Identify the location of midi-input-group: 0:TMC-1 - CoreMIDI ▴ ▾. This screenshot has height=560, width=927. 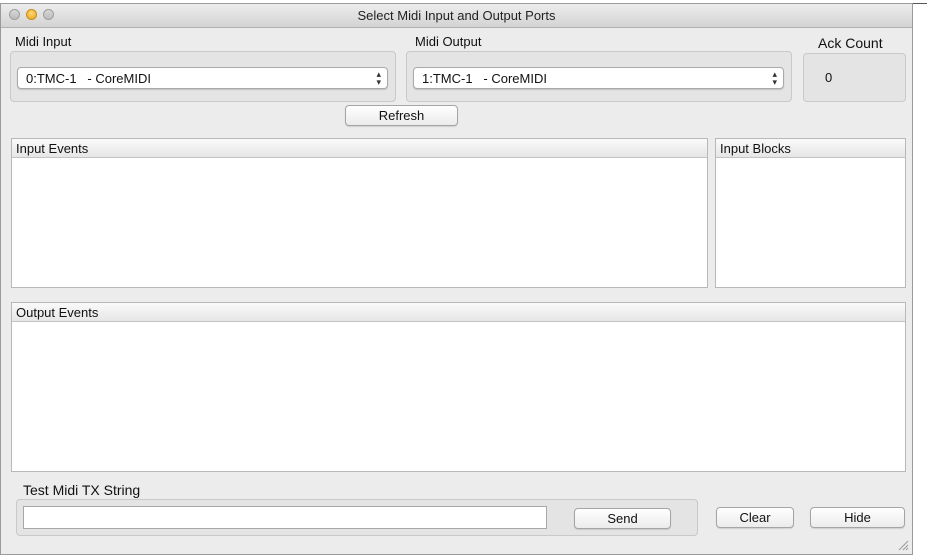
(203, 76).